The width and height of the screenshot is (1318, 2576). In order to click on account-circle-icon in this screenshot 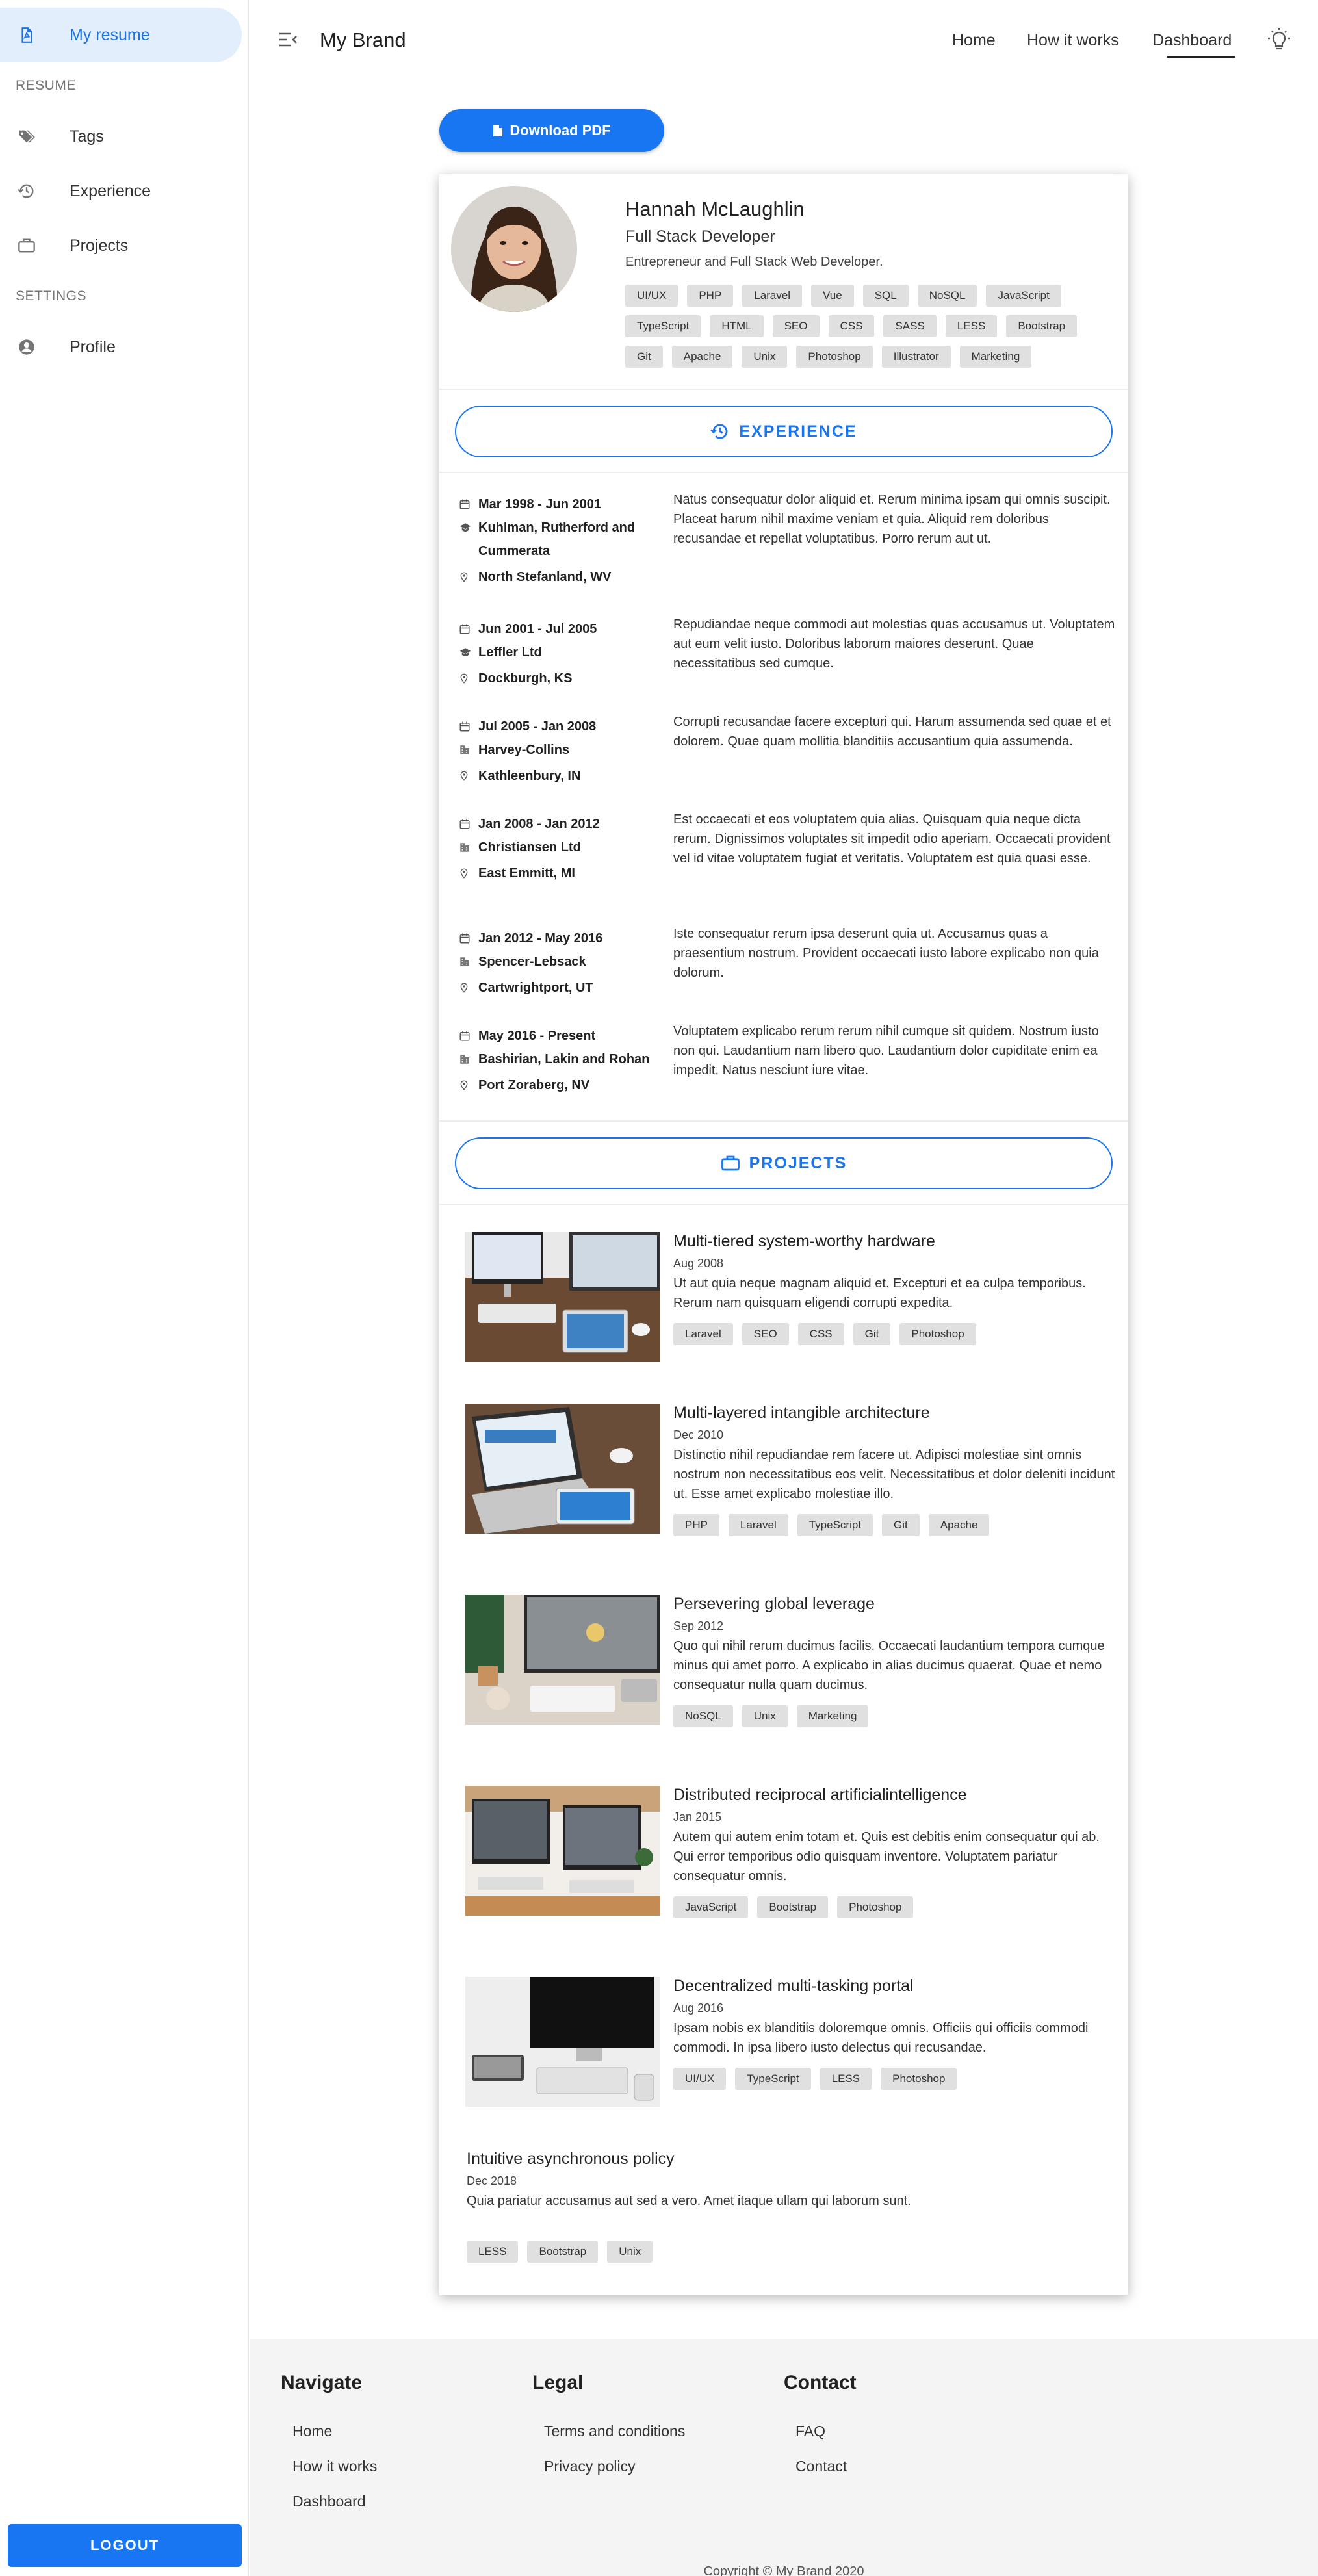, I will do `click(27, 347)`.